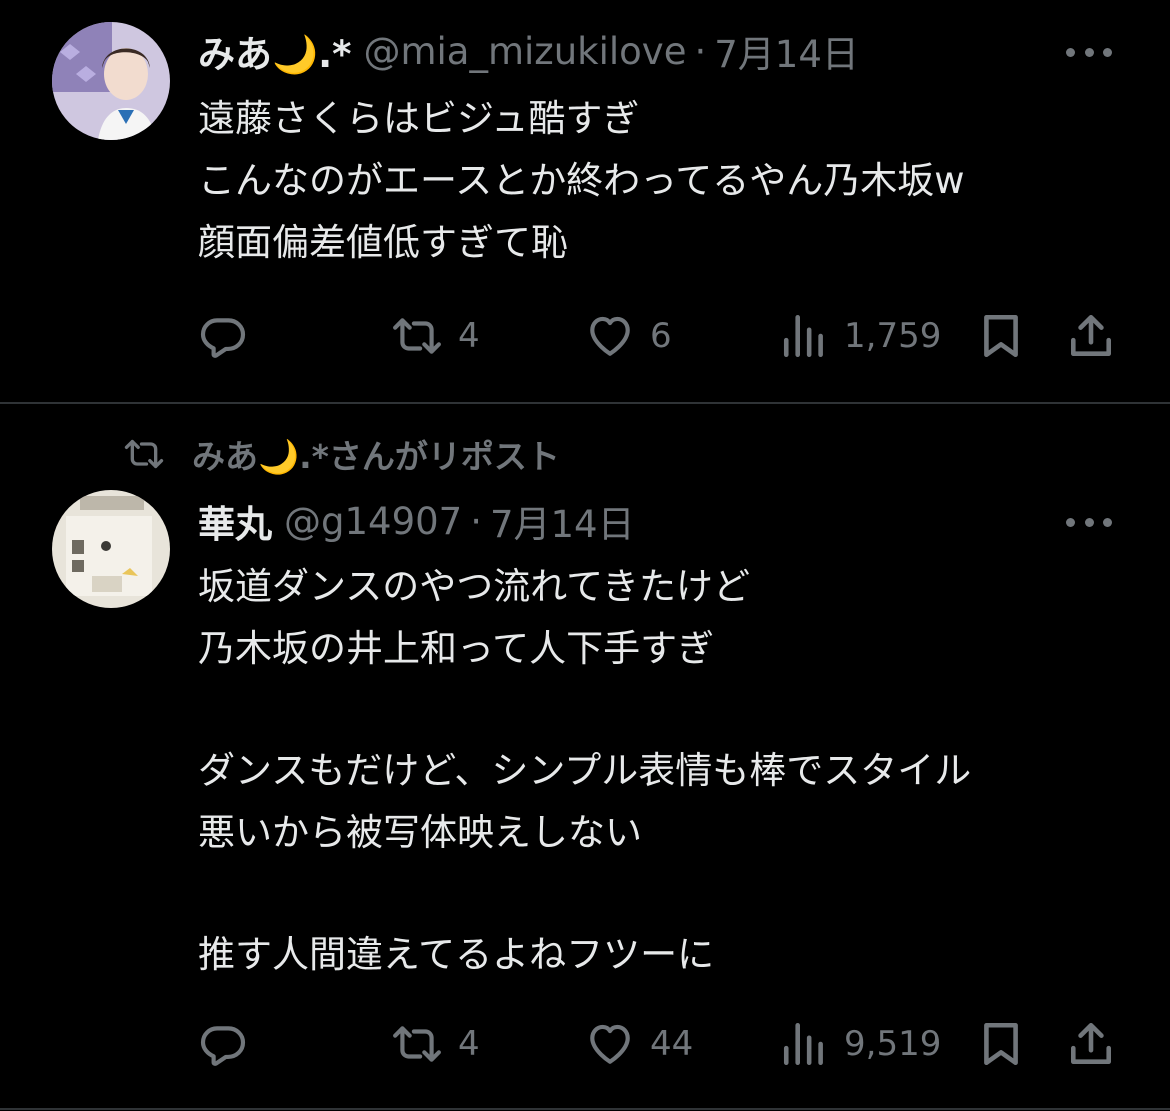 Image resolution: width=1170 pixels, height=1111 pixels. What do you see at coordinates (893, 336) in the screenshot?
I see `view-count: 1,759` at bounding box center [893, 336].